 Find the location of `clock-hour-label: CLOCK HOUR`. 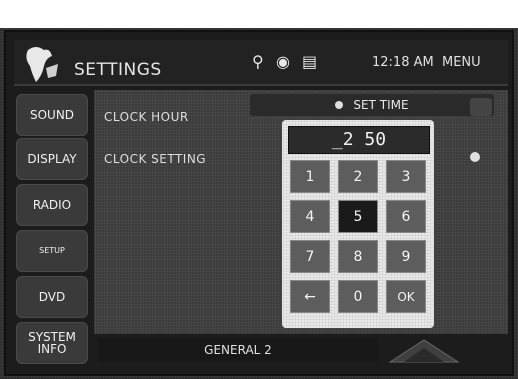

clock-hour-label: CLOCK HOUR is located at coordinates (146, 117).